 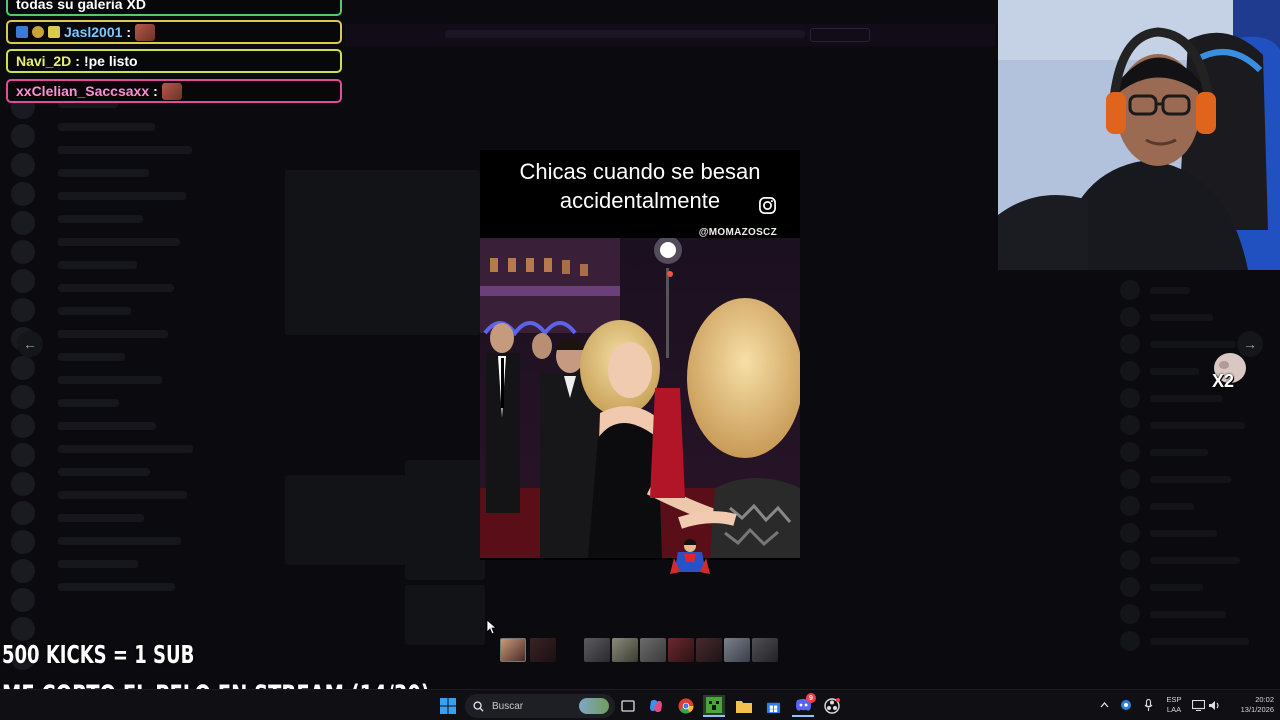 I want to click on webcam-image, so click(x=1139, y=135).